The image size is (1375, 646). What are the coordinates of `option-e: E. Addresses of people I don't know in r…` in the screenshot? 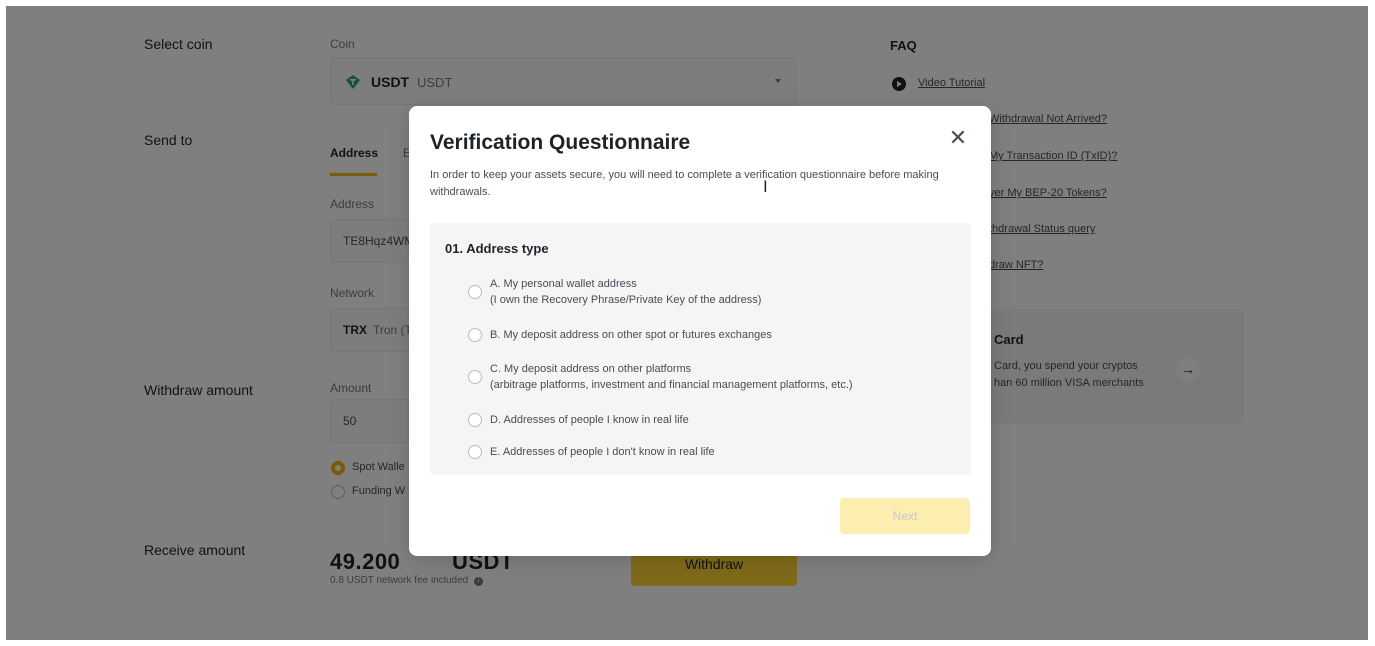 It's located at (591, 452).